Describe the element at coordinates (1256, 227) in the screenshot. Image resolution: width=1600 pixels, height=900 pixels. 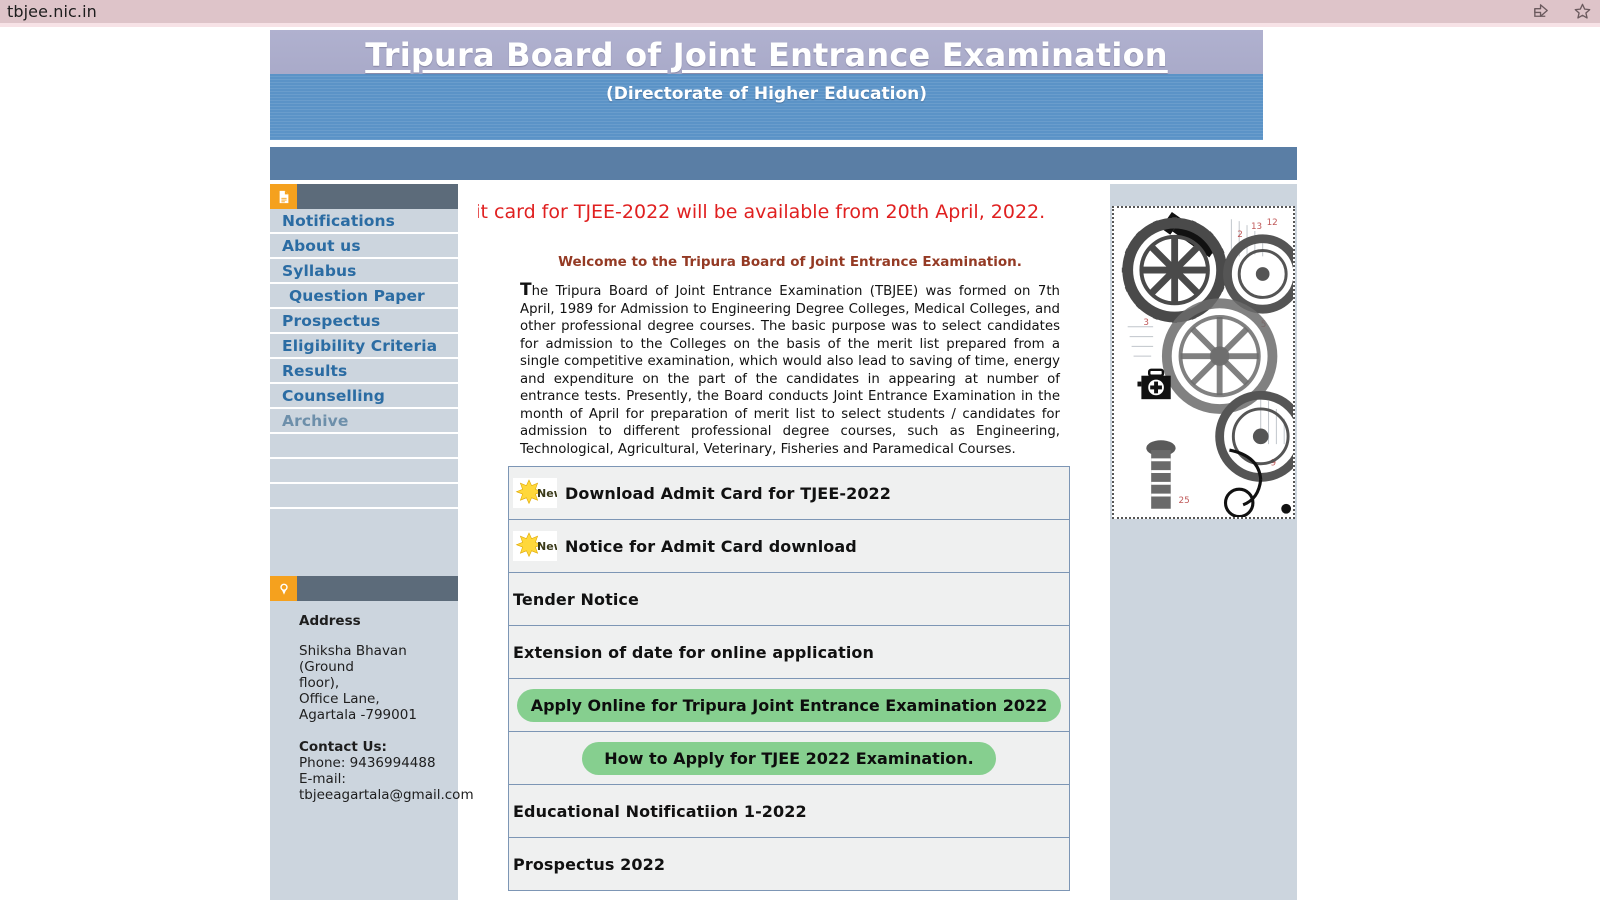
I see `svg-text: 13` at that location.